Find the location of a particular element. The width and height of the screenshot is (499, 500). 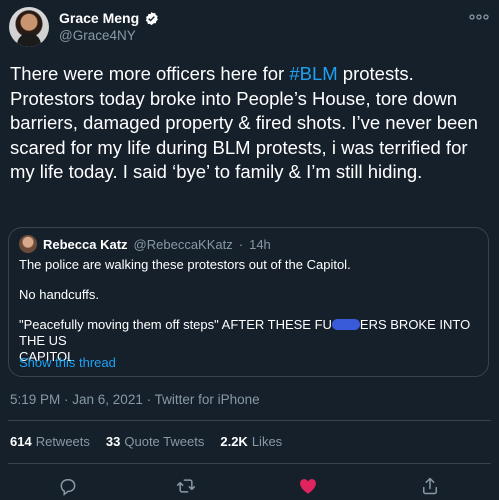

retweets-count: 614 is located at coordinates (21, 441).